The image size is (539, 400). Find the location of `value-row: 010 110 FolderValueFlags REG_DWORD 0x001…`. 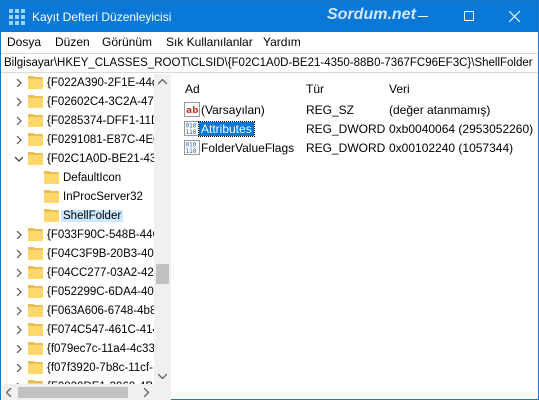

value-row: 010 110 FolderValueFlags REG_DWORD 0x001… is located at coordinates (355, 147).